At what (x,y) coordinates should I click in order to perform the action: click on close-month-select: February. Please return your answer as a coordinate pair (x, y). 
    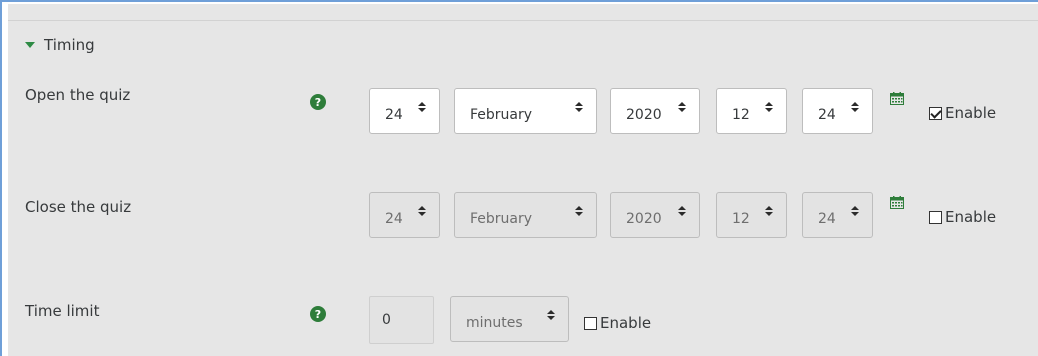
    Looking at the image, I should click on (525, 215).